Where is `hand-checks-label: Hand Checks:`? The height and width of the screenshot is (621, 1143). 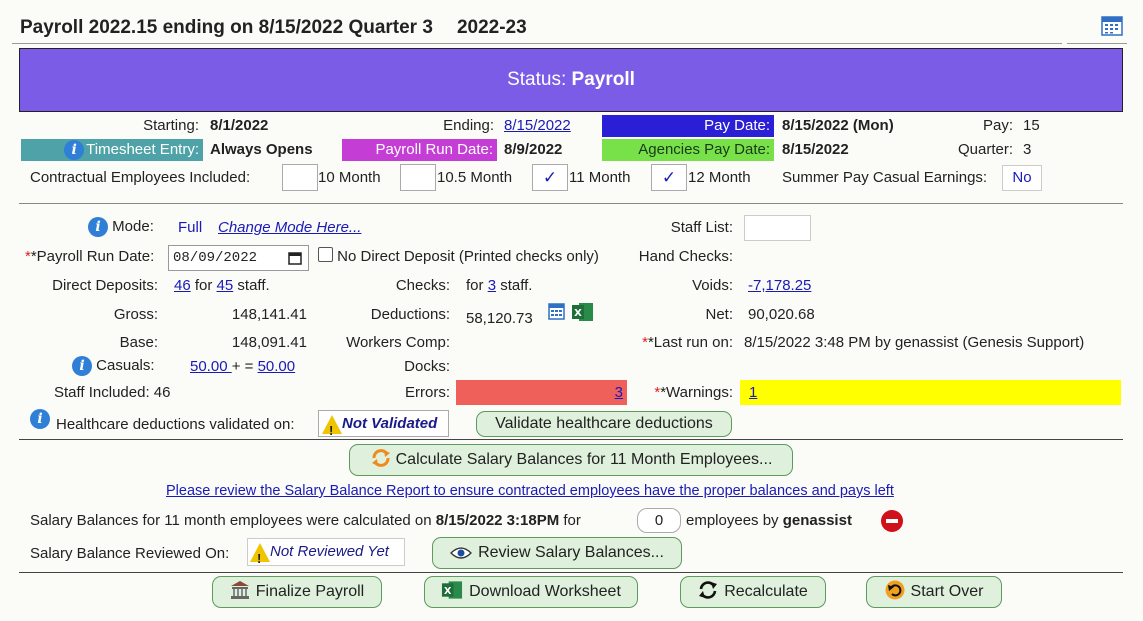
hand-checks-label: Hand Checks: is located at coordinates (685, 256).